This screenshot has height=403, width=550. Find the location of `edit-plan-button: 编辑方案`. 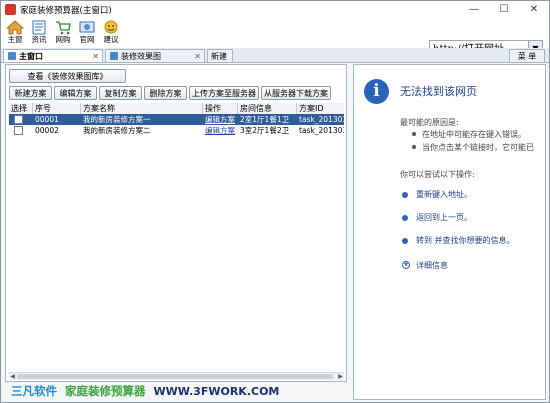

edit-plan-button: 编辑方案 is located at coordinates (75, 93).